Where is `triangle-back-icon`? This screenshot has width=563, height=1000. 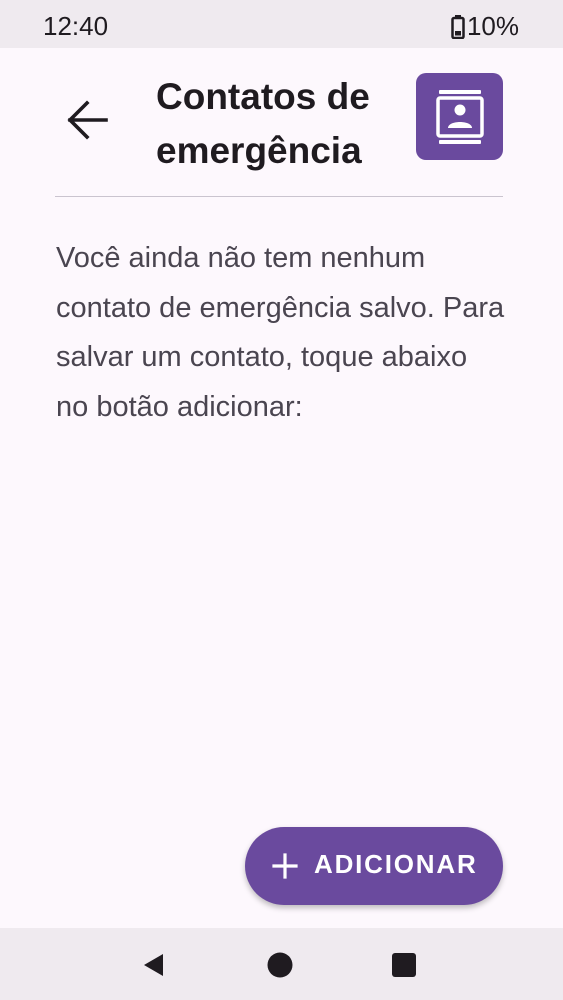 triangle-back-icon is located at coordinates (153, 965).